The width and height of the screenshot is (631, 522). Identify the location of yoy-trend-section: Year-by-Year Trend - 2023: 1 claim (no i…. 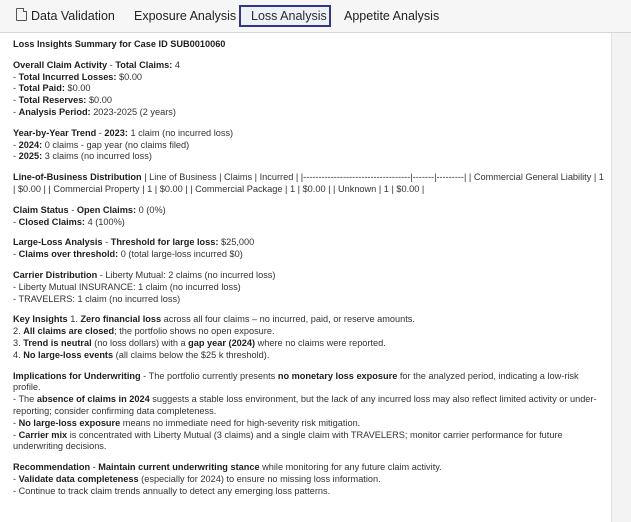
(123, 144).